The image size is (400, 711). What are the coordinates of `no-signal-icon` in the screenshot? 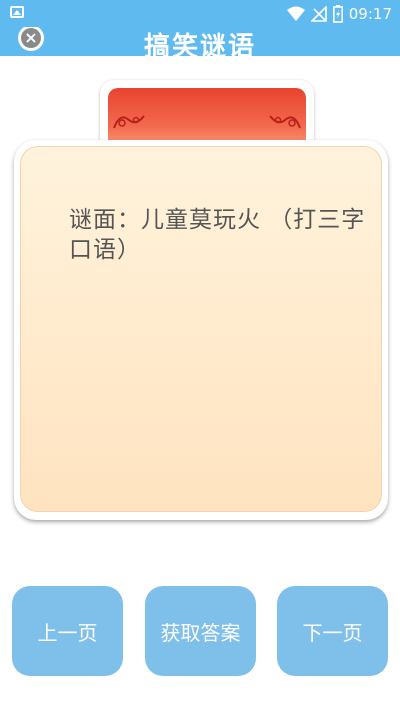 It's located at (318, 14).